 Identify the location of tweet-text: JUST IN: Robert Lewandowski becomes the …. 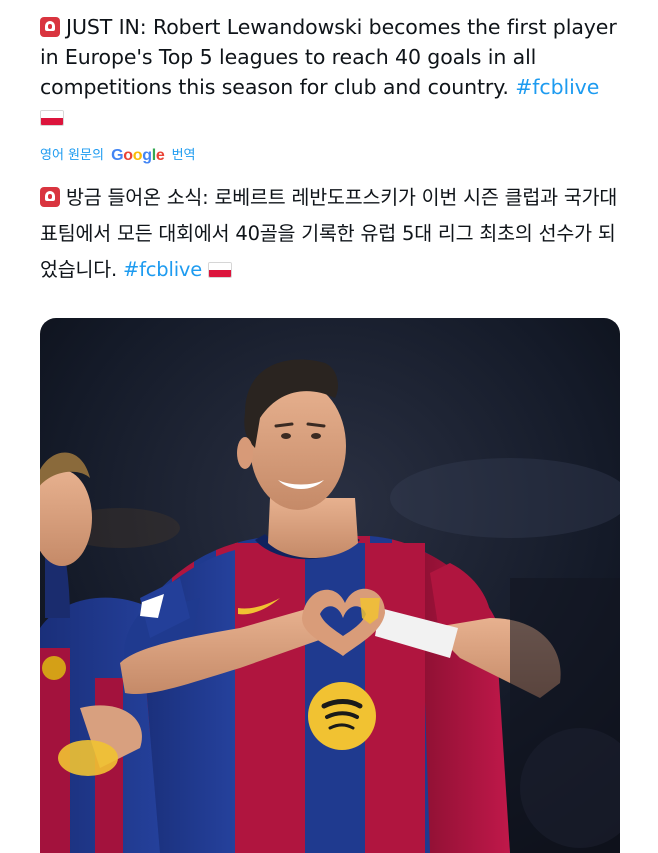
(335, 71).